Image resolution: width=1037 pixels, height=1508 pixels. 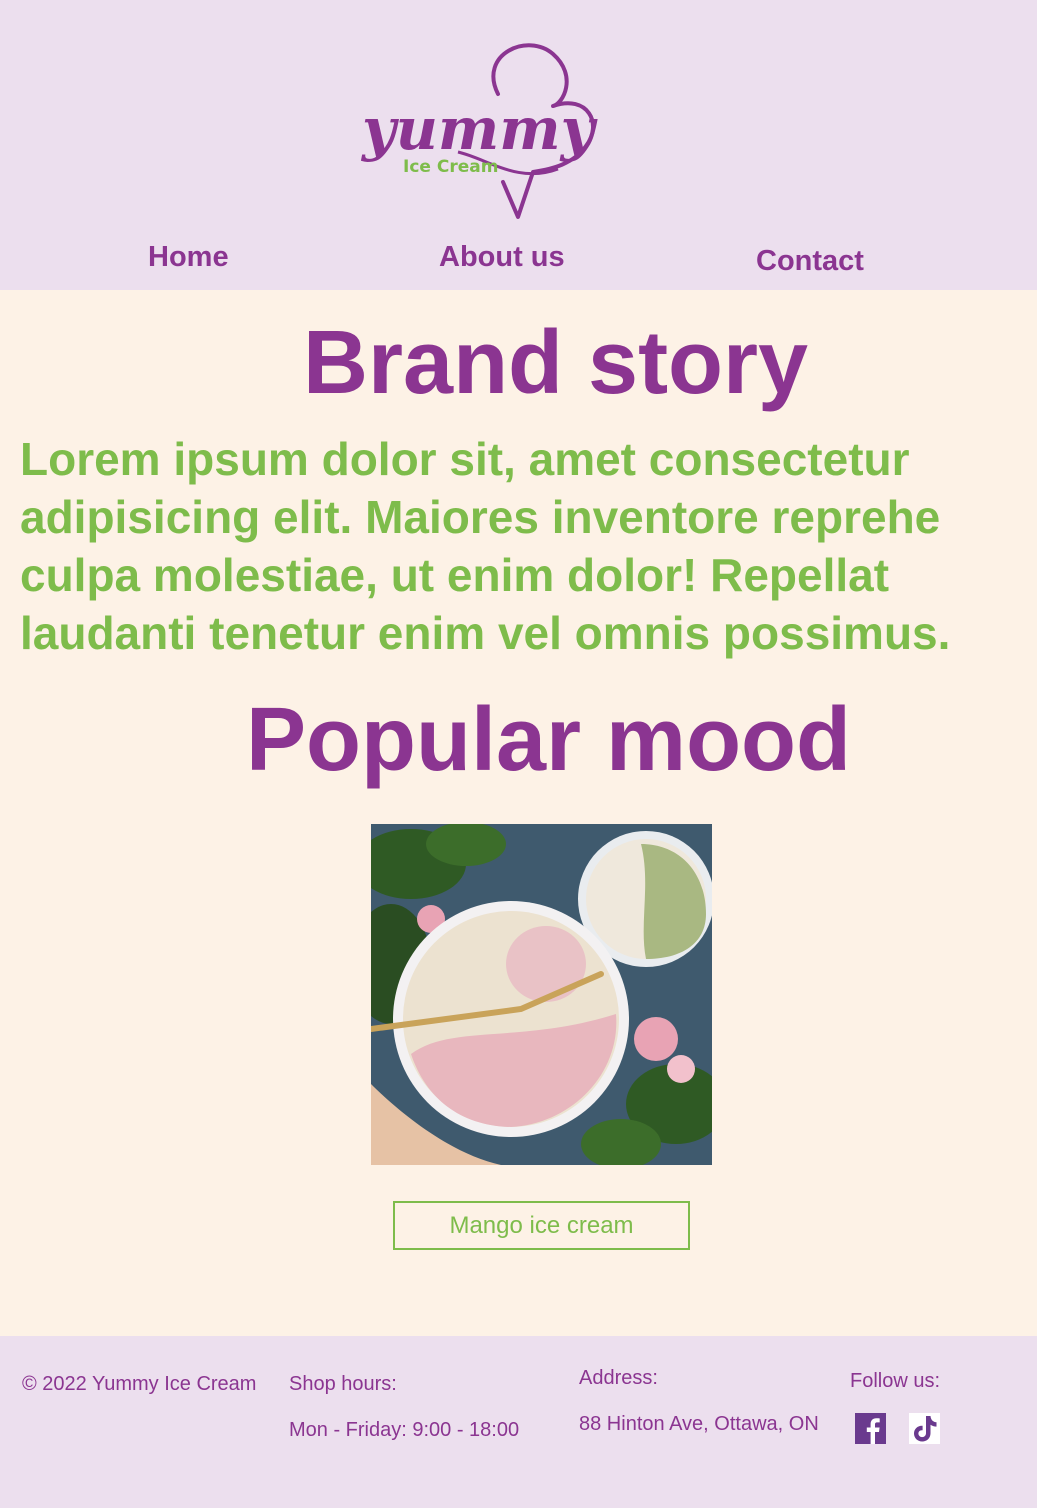 I want to click on yummy-ice-cream-logo: yummy Ice Cream, so click(x=483, y=129).